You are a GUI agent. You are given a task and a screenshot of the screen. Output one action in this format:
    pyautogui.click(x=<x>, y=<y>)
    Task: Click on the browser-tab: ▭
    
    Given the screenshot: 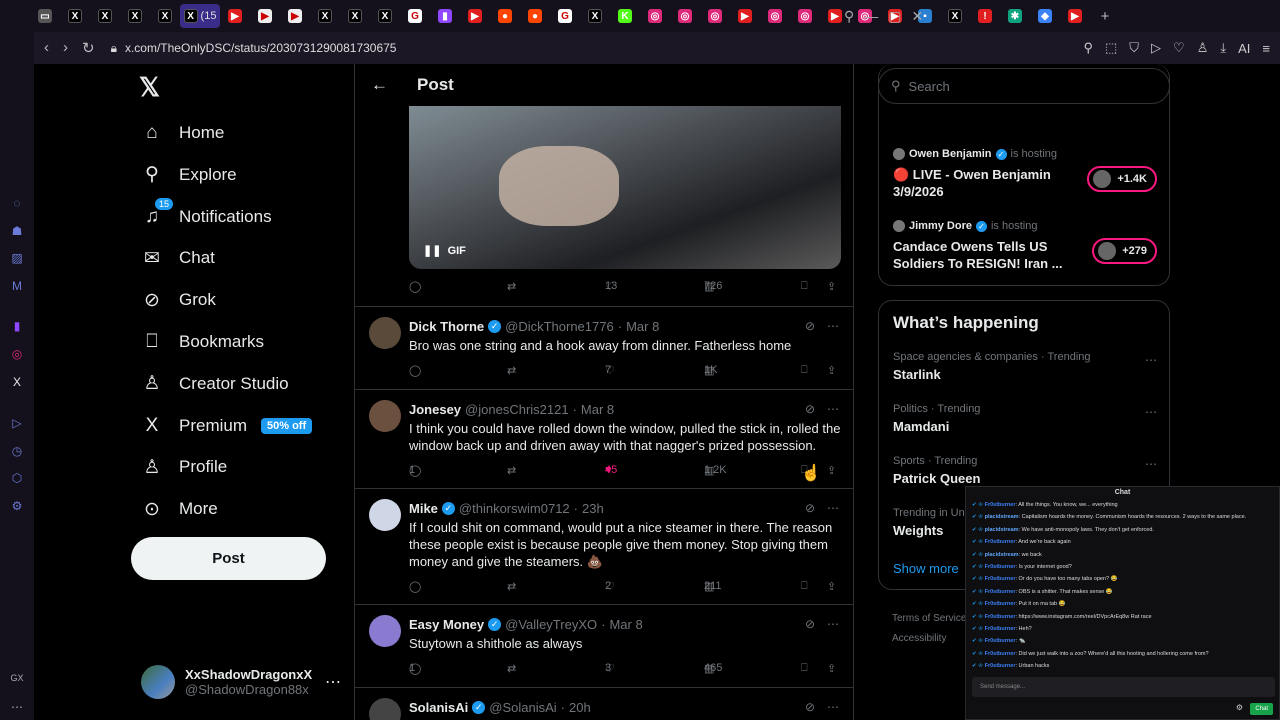 What is the action you would take?
    pyautogui.click(x=45, y=16)
    